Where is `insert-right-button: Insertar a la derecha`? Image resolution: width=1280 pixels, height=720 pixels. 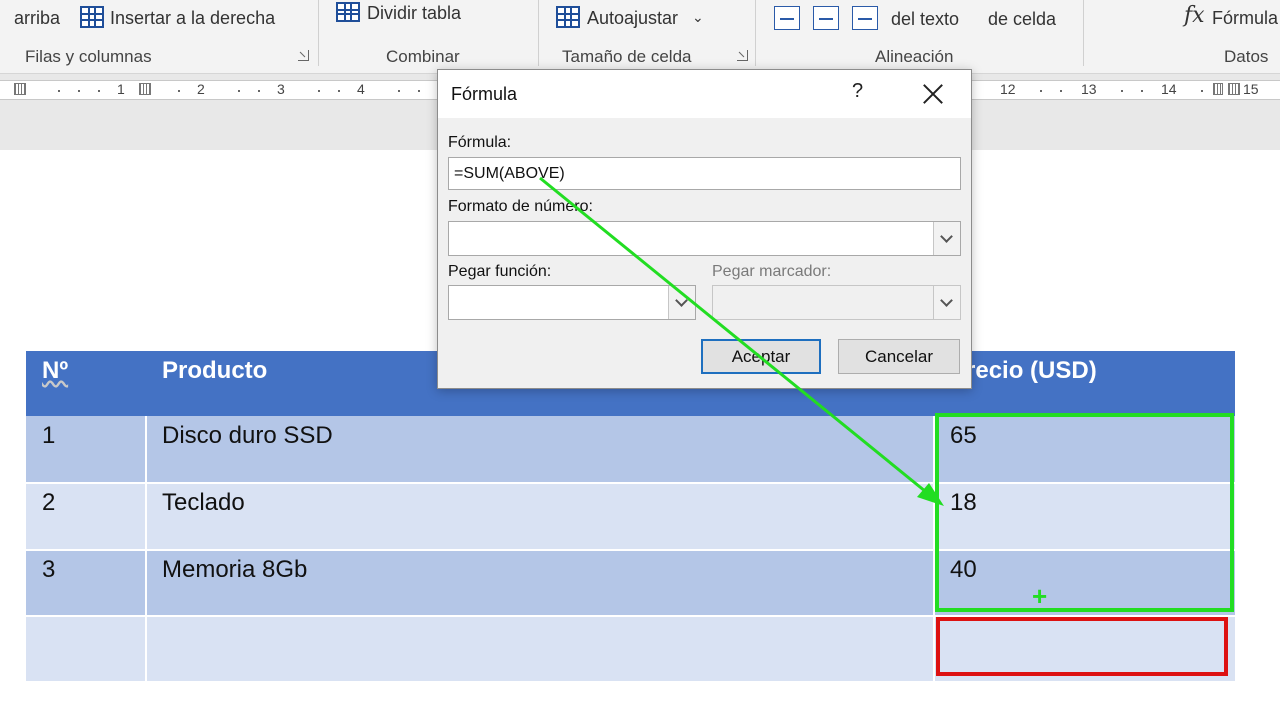
insert-right-button: Insertar a la derecha is located at coordinates (192, 18).